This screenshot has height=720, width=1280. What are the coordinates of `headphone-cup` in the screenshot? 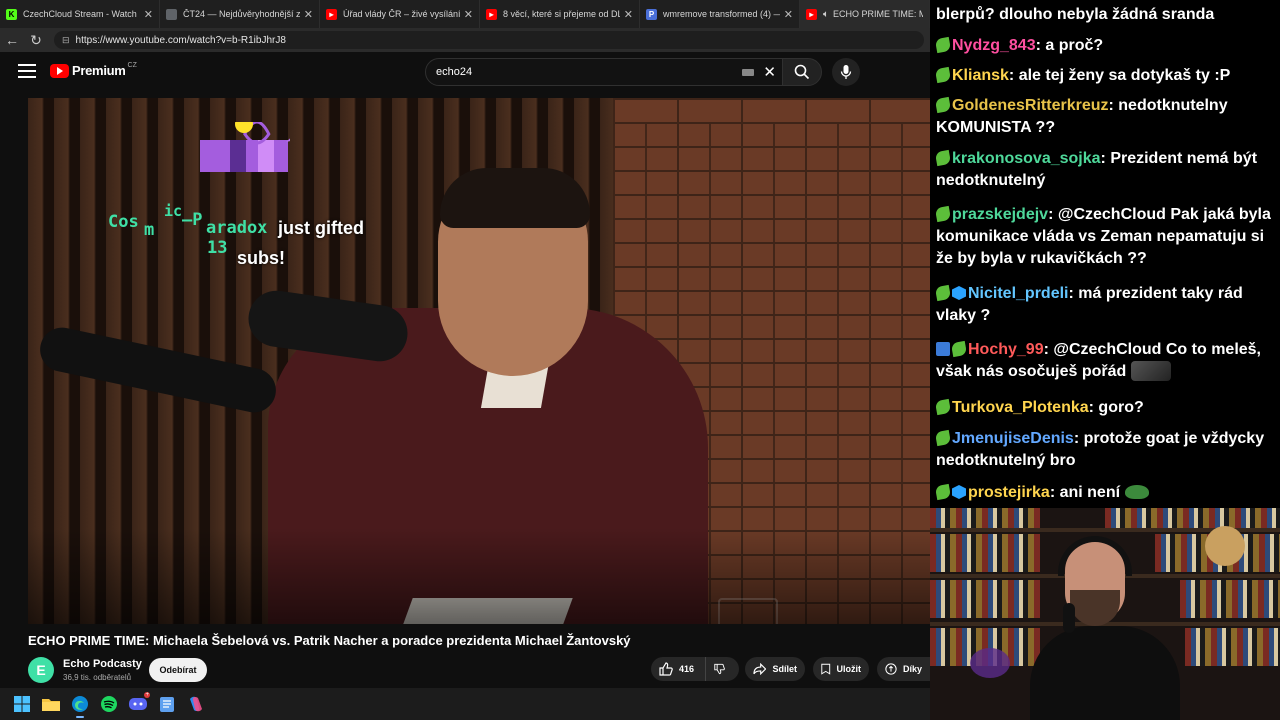 It's located at (1069, 618).